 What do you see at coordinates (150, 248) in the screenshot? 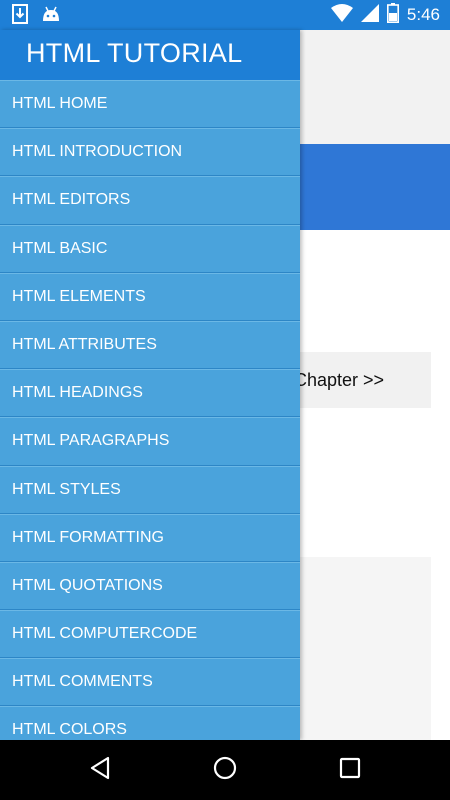
I see `menu-item-html-basic: HTML BASIC` at bounding box center [150, 248].